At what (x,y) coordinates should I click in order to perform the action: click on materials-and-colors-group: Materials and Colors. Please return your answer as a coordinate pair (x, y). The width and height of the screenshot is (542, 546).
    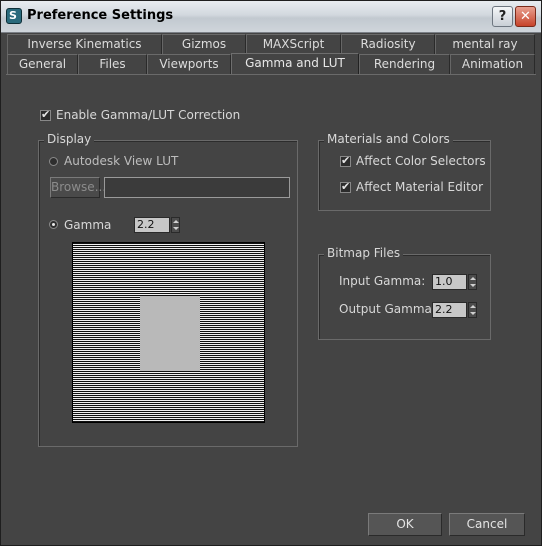
    Looking at the image, I should click on (404, 171).